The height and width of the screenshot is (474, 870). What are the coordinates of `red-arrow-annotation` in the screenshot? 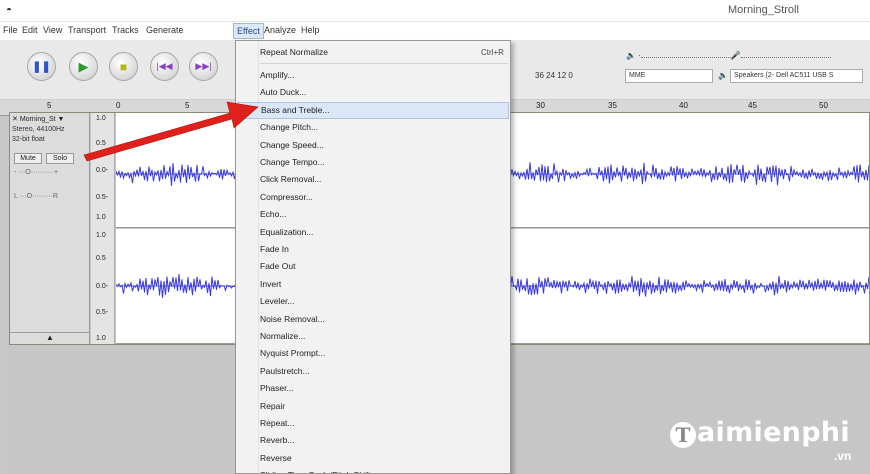 It's located at (171, 131).